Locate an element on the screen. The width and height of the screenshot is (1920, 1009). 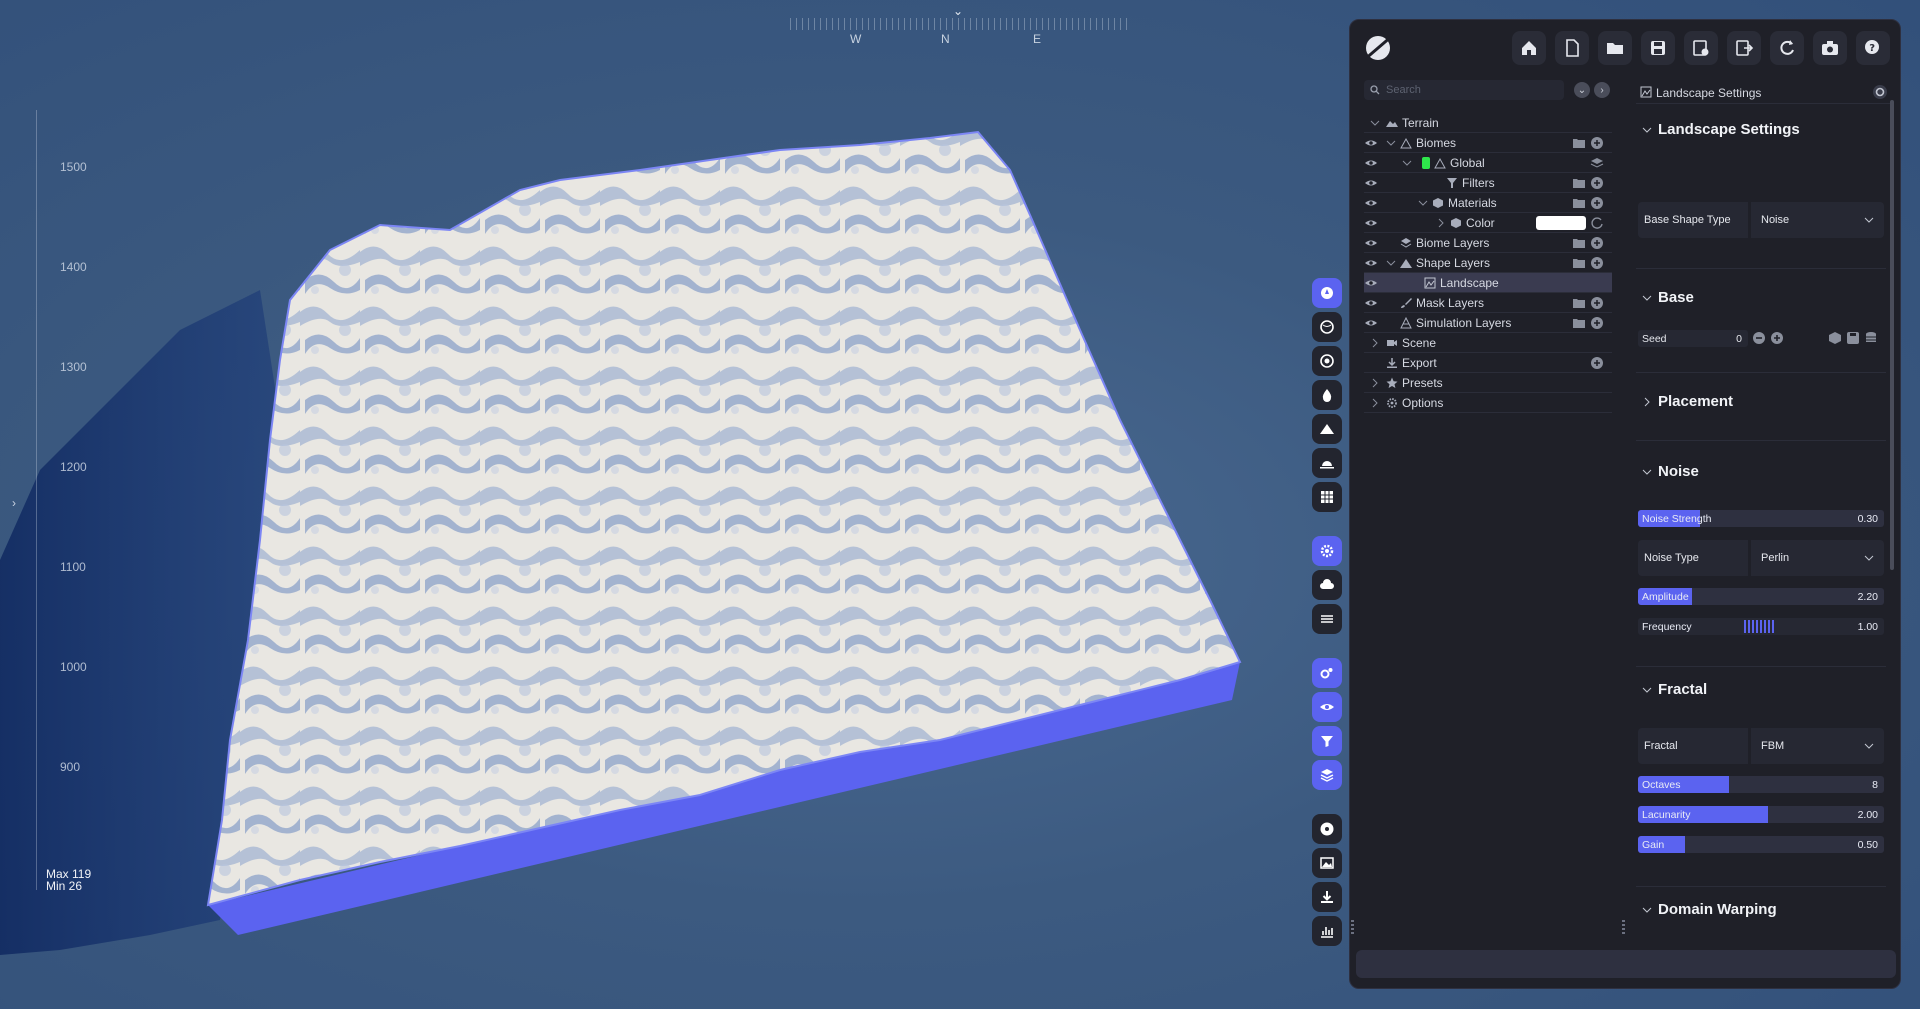
collapse-all-icon: ⌄ is located at coordinates (1582, 90).